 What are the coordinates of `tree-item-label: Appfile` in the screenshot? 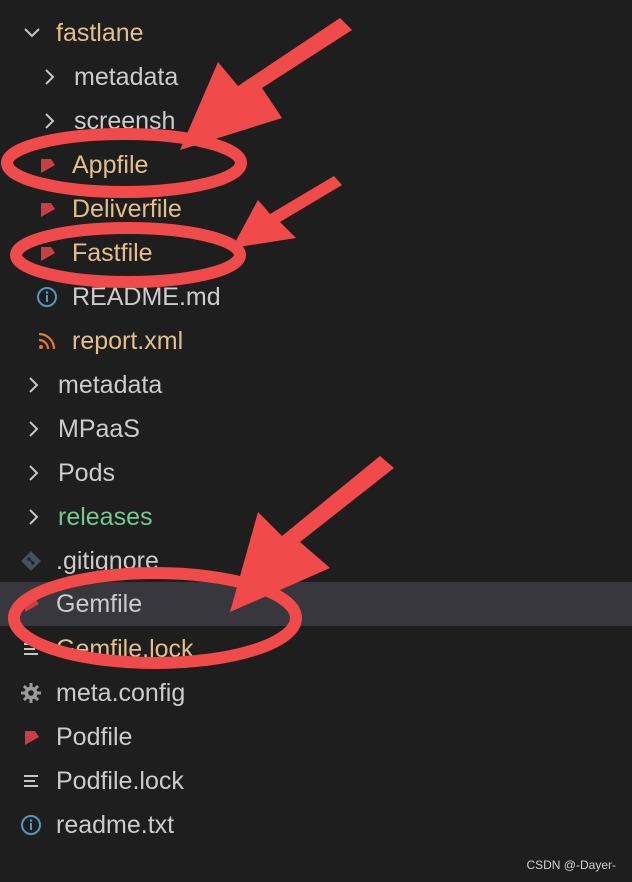 It's located at (110, 164).